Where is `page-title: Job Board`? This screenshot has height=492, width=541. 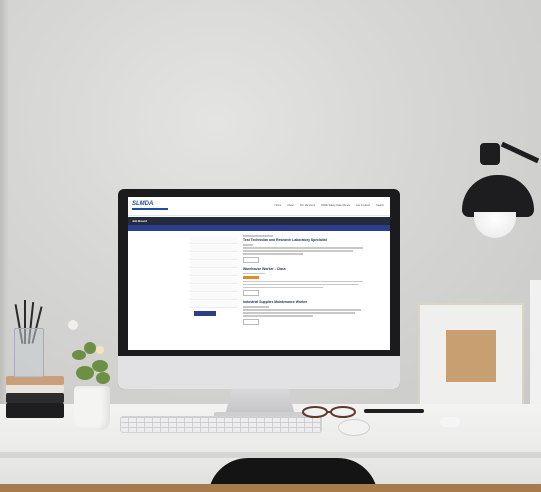
page-title: Job Board is located at coordinates (139, 221).